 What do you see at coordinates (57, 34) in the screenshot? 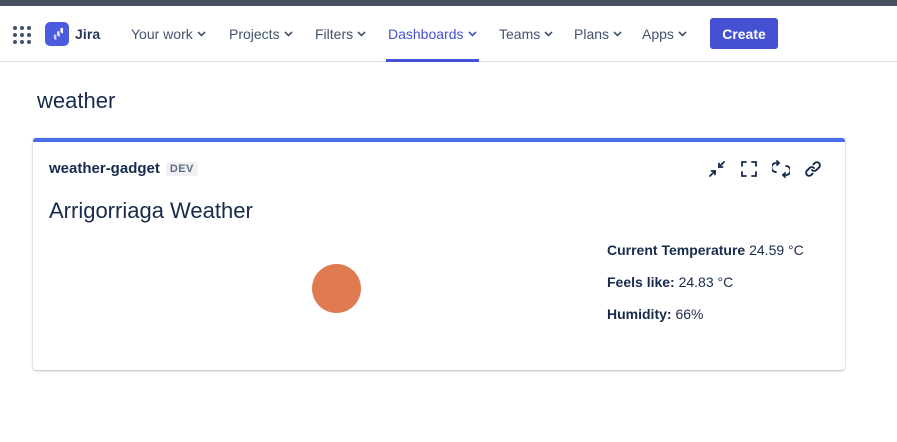
I see `jira-icon` at bounding box center [57, 34].